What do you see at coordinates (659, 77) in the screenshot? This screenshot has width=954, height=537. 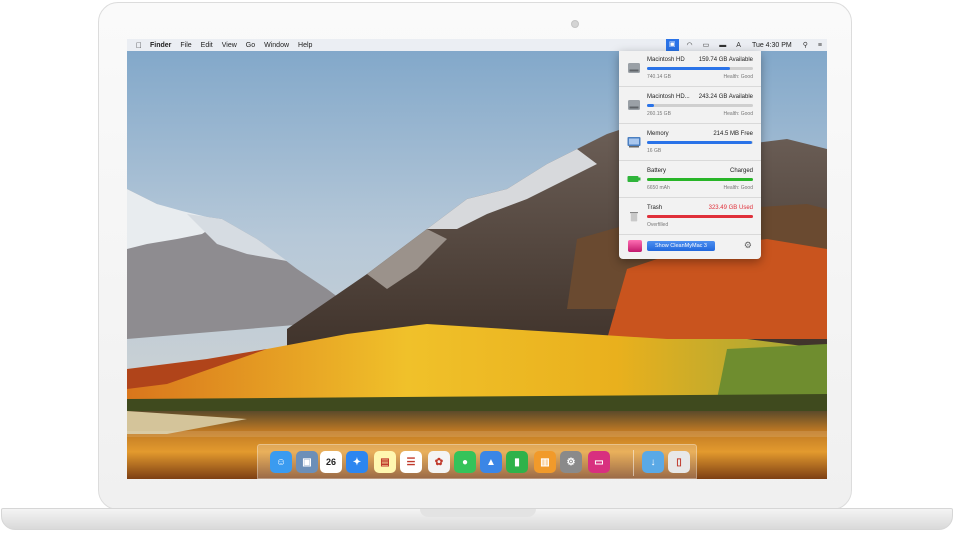 I see `row-subtitle: 740.14 GB` at bounding box center [659, 77].